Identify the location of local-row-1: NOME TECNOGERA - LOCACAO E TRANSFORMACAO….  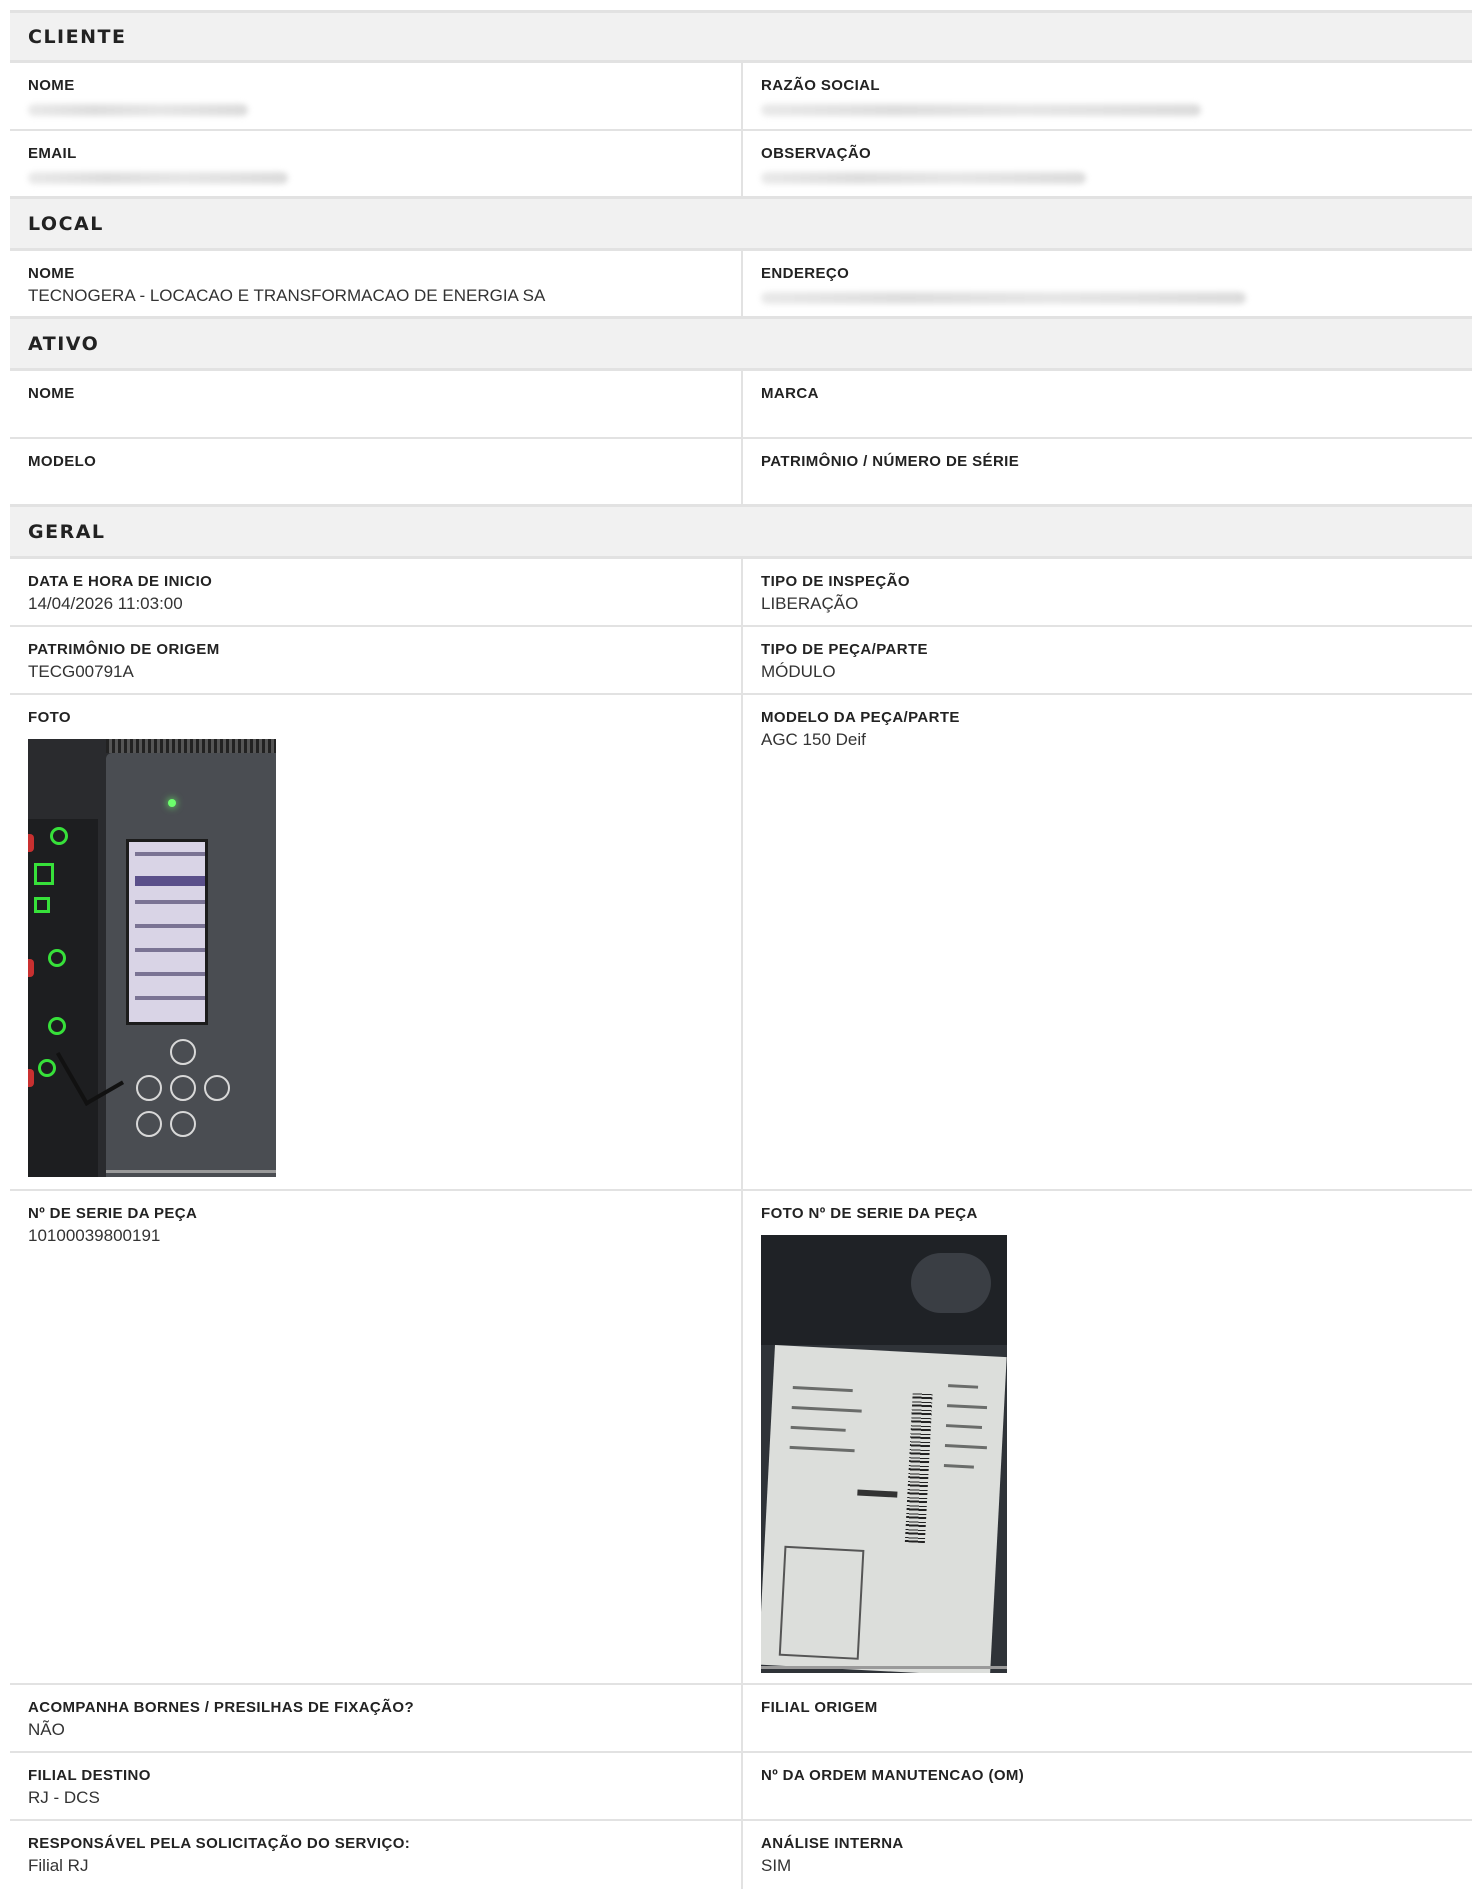
(741, 285).